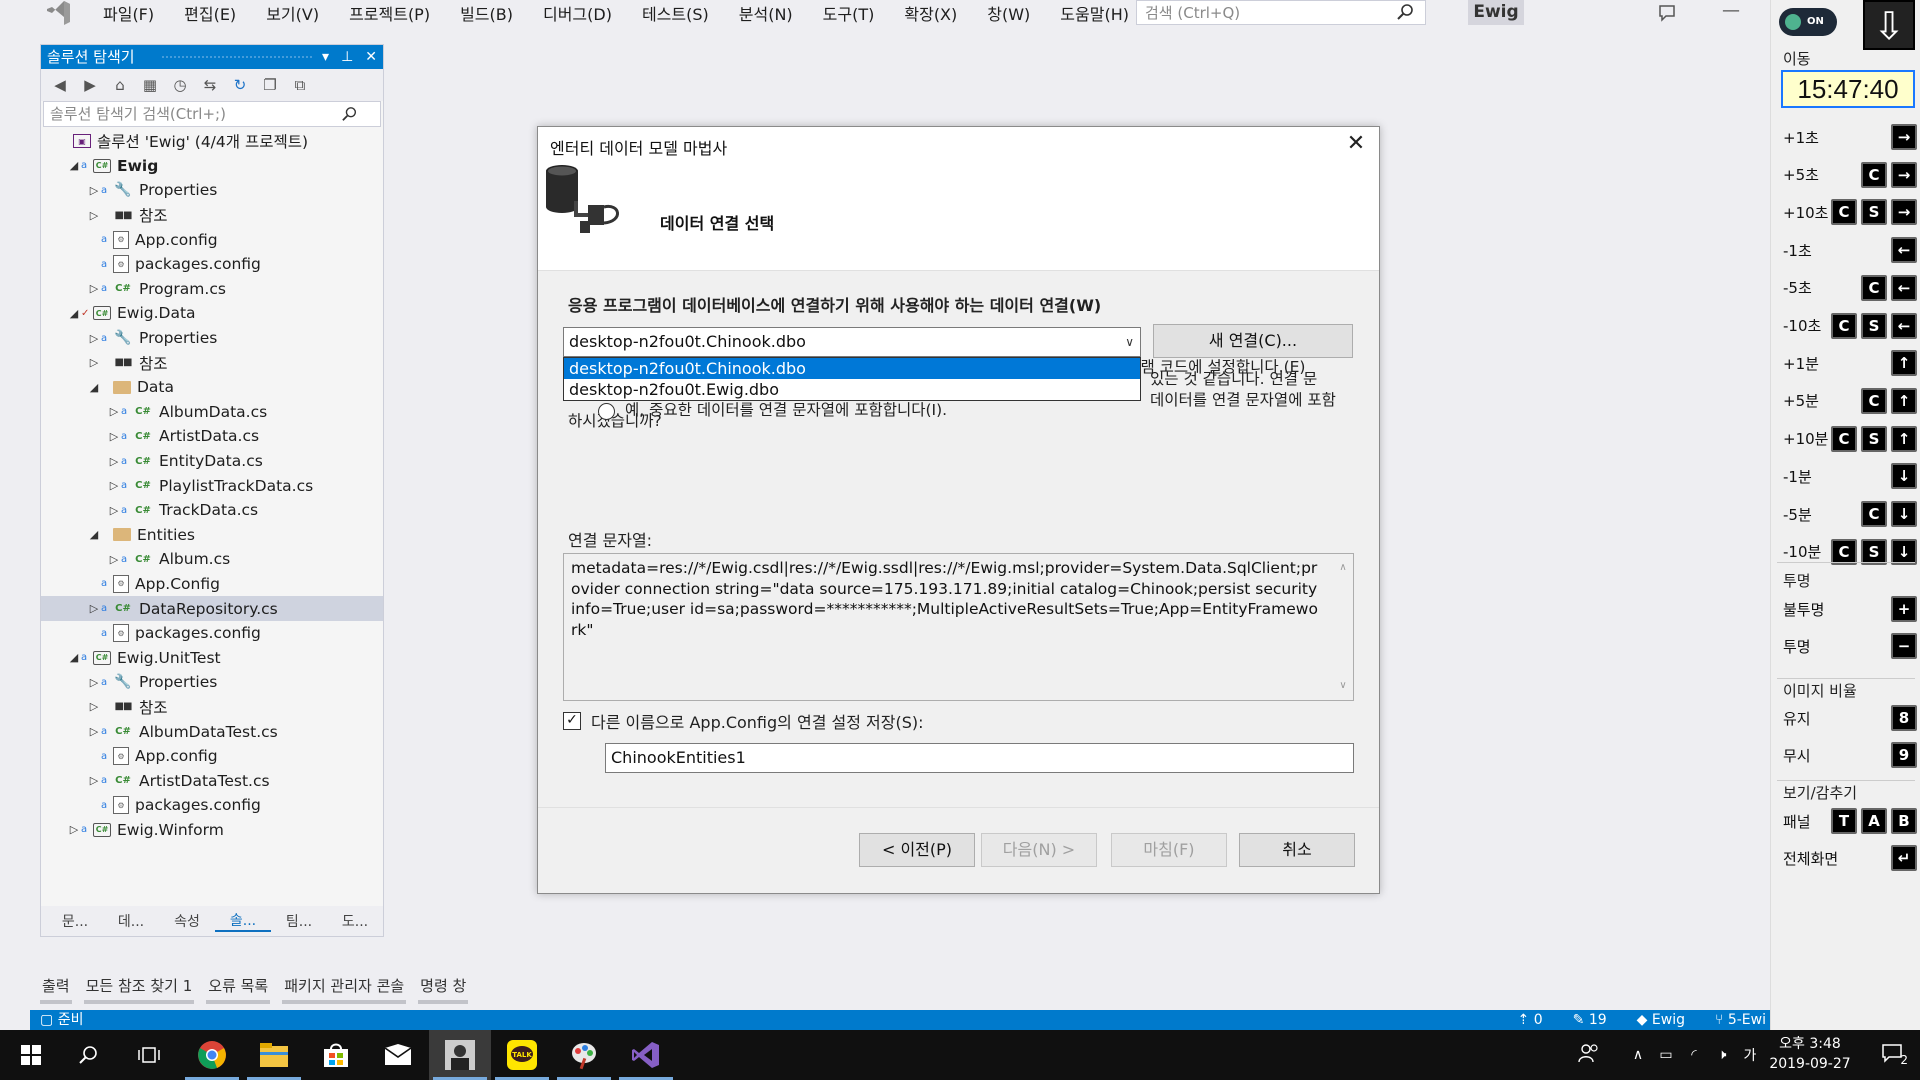  Describe the element at coordinates (1874, 821) in the screenshot. I see `panel-key: A` at that location.